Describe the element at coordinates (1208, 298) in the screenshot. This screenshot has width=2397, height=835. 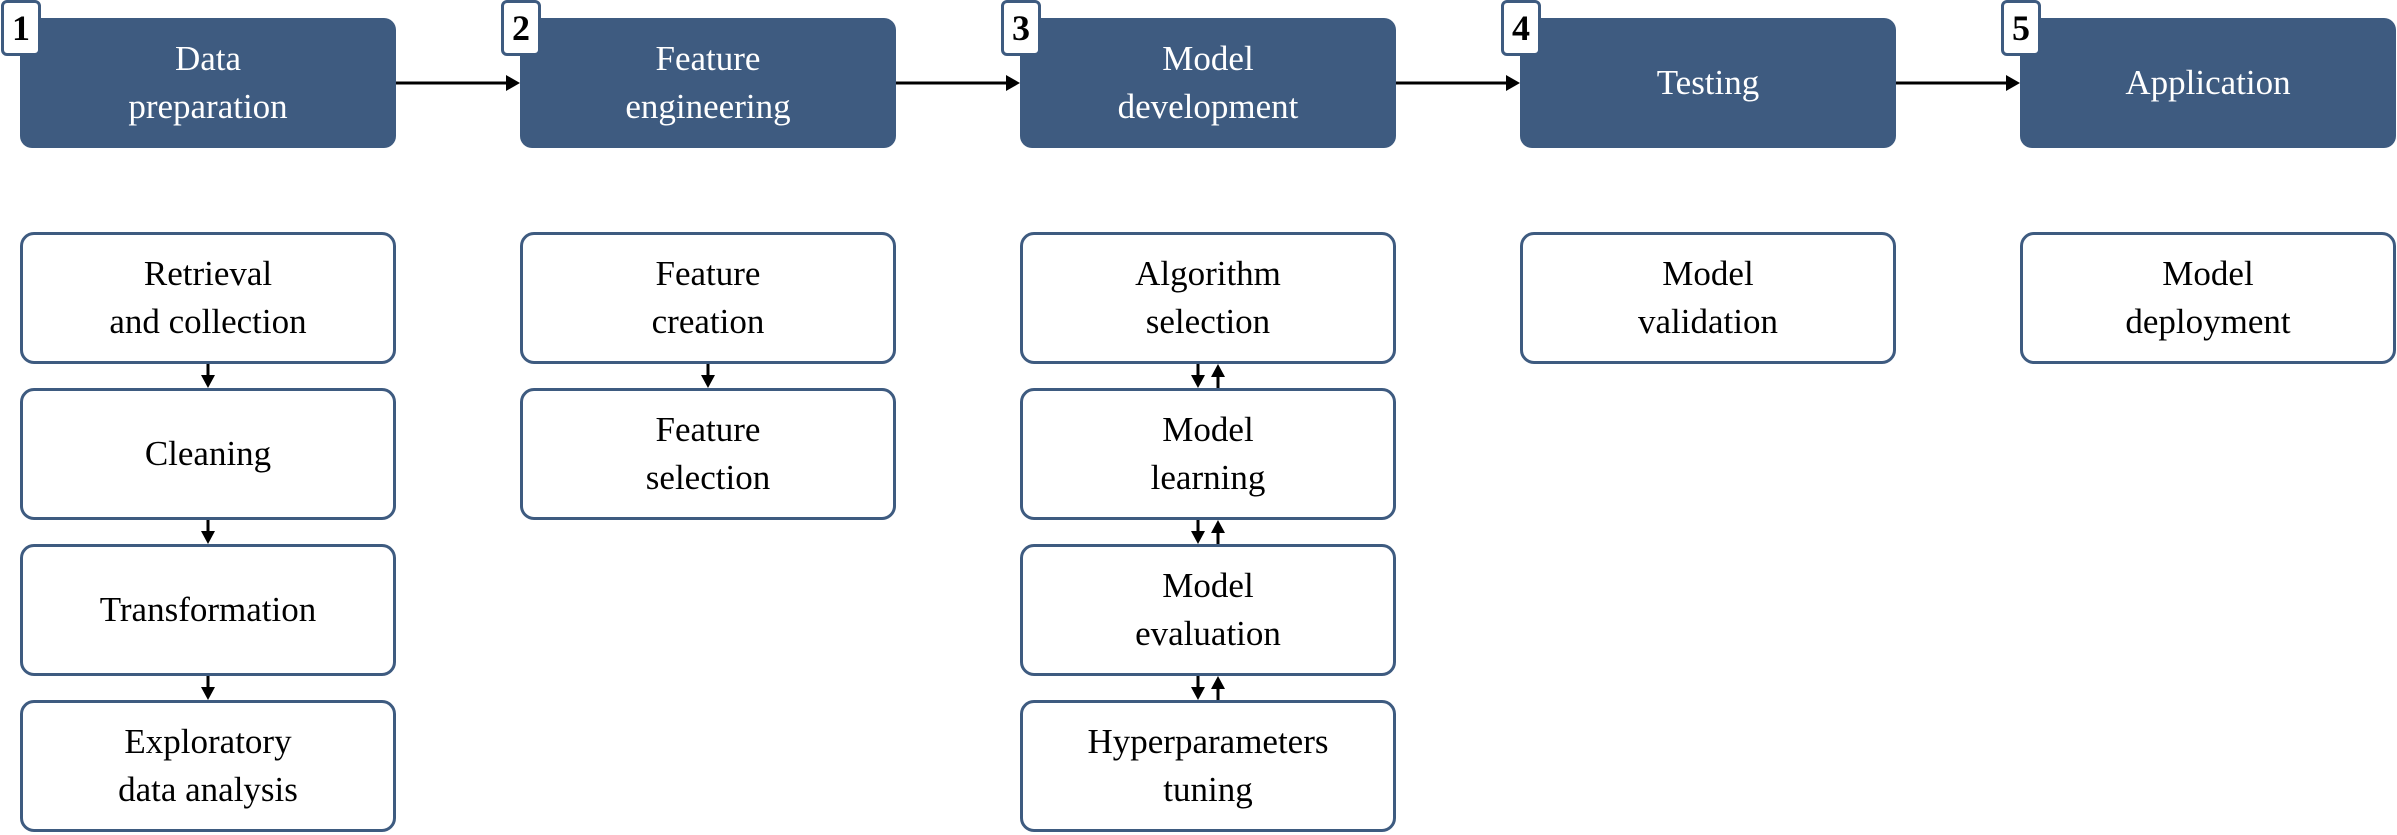
I see `step-box: Algorithm selection` at that location.